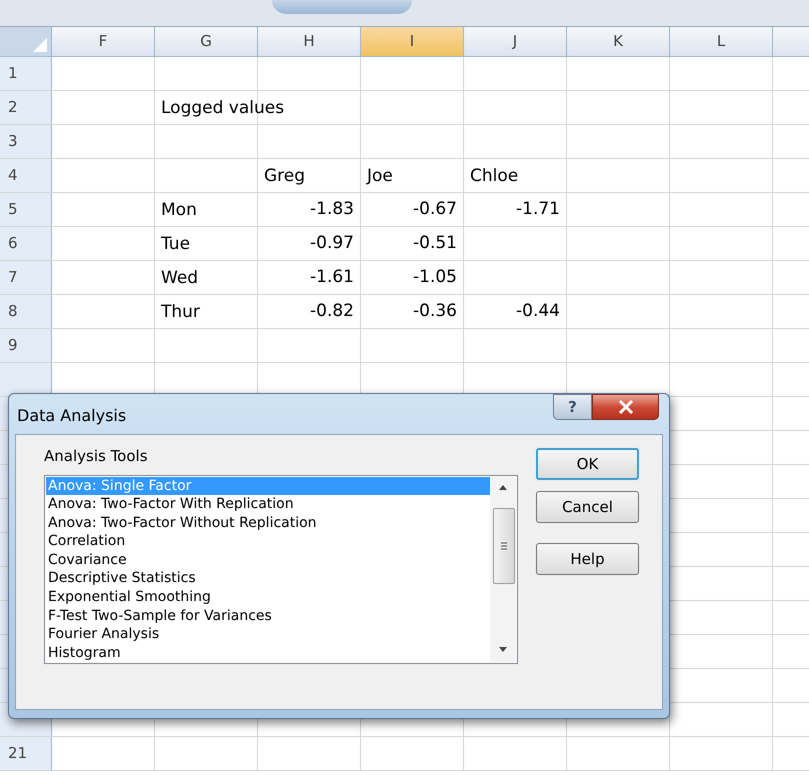  Describe the element at coordinates (268, 653) in the screenshot. I see `list-item: Histogram` at that location.